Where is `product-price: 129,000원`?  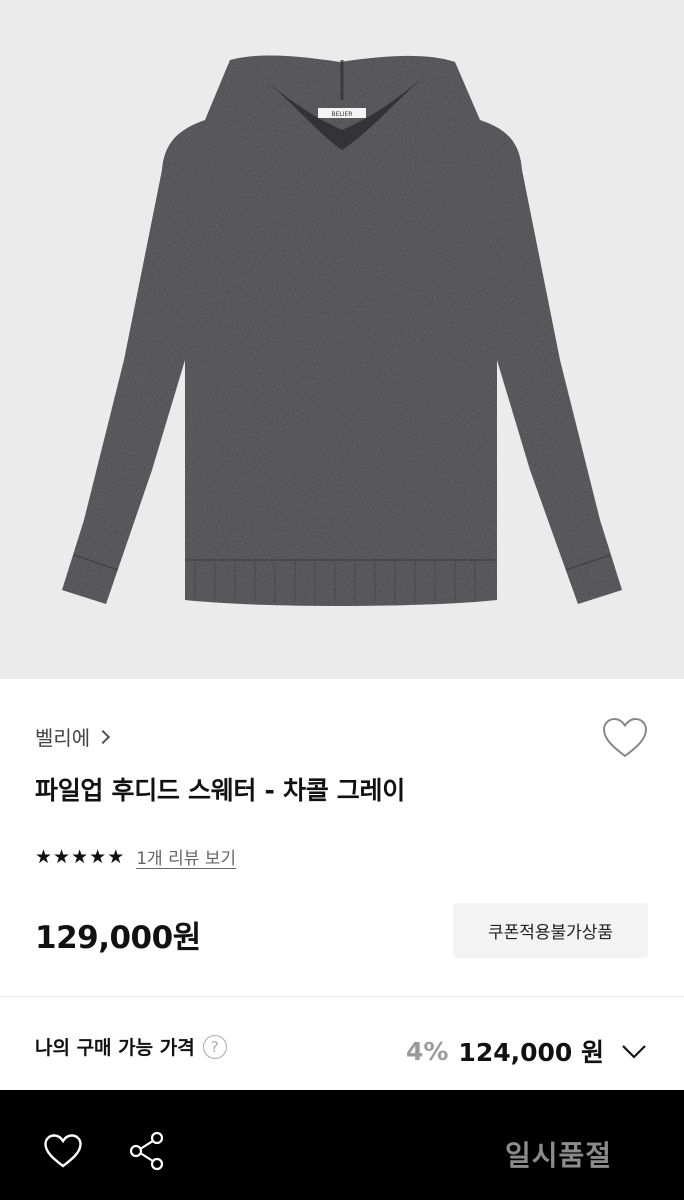 product-price: 129,000원 is located at coordinates (118, 938).